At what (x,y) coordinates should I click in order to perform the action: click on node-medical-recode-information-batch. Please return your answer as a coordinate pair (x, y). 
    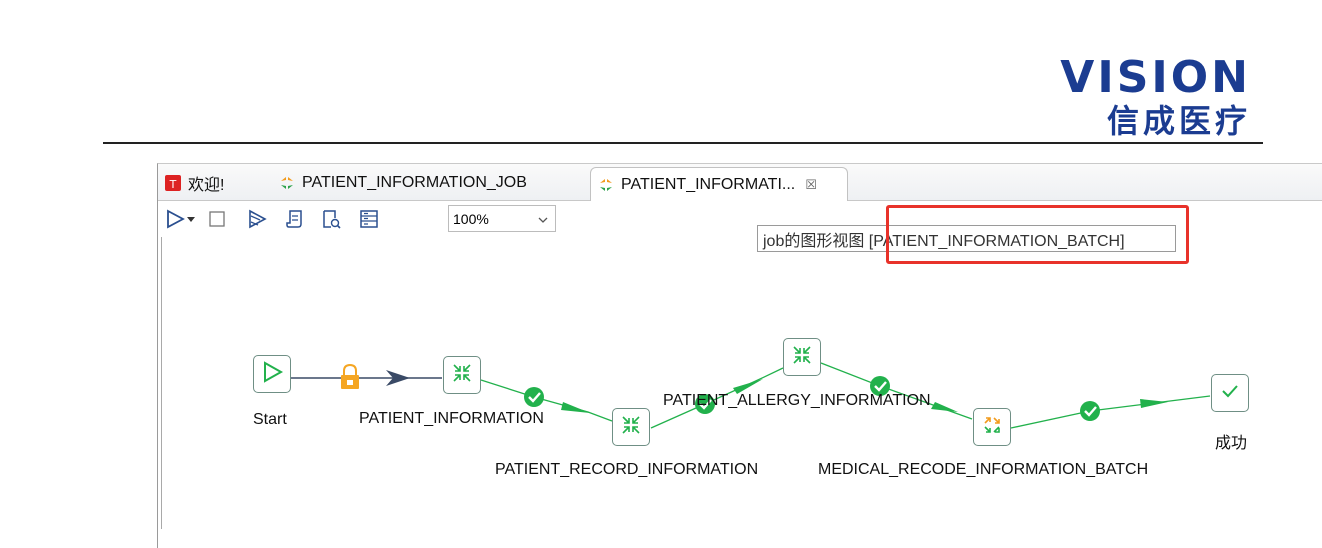
    Looking at the image, I should click on (992, 427).